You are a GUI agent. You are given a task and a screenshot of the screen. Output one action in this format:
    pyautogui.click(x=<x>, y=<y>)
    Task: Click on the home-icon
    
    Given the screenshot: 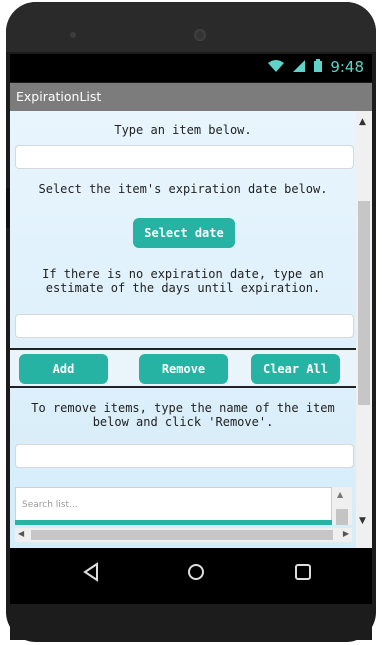 What is the action you would take?
    pyautogui.click(x=196, y=574)
    